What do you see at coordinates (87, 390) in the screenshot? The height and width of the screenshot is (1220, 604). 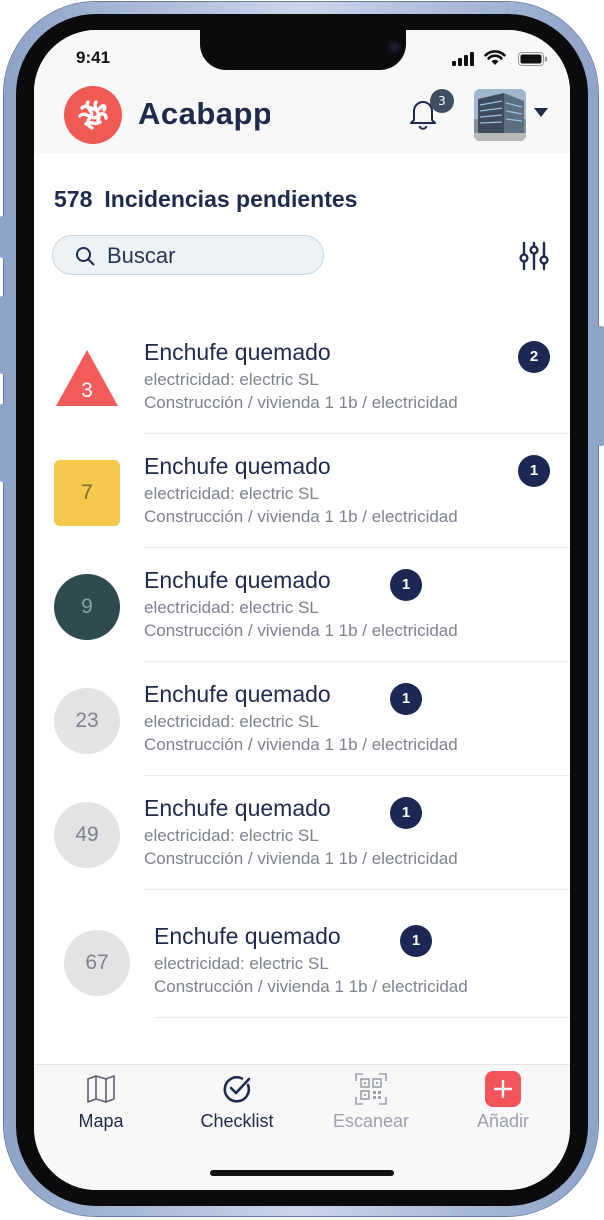 I see `incident-number: 3` at bounding box center [87, 390].